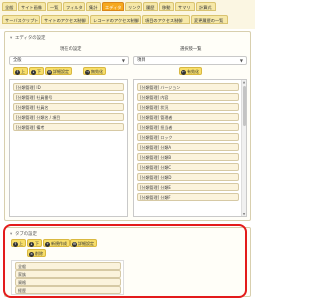 The height and width of the screenshot is (300, 320). What do you see at coordinates (188, 197) in the screenshot?
I see `list-item: [分類管理] 分類F` at bounding box center [188, 197].